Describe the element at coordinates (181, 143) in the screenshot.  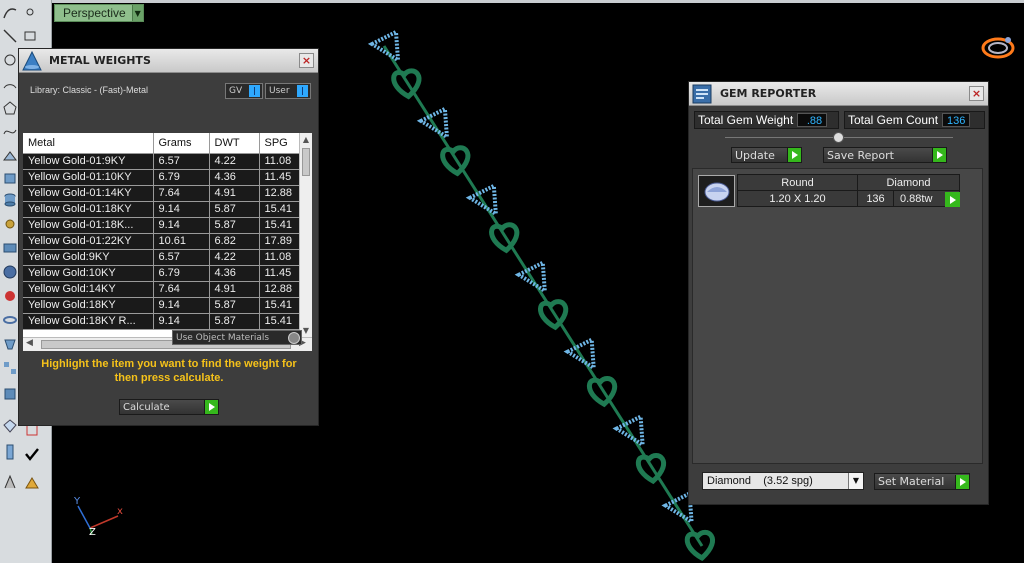
I see `column-header-grams: Grams` at that location.